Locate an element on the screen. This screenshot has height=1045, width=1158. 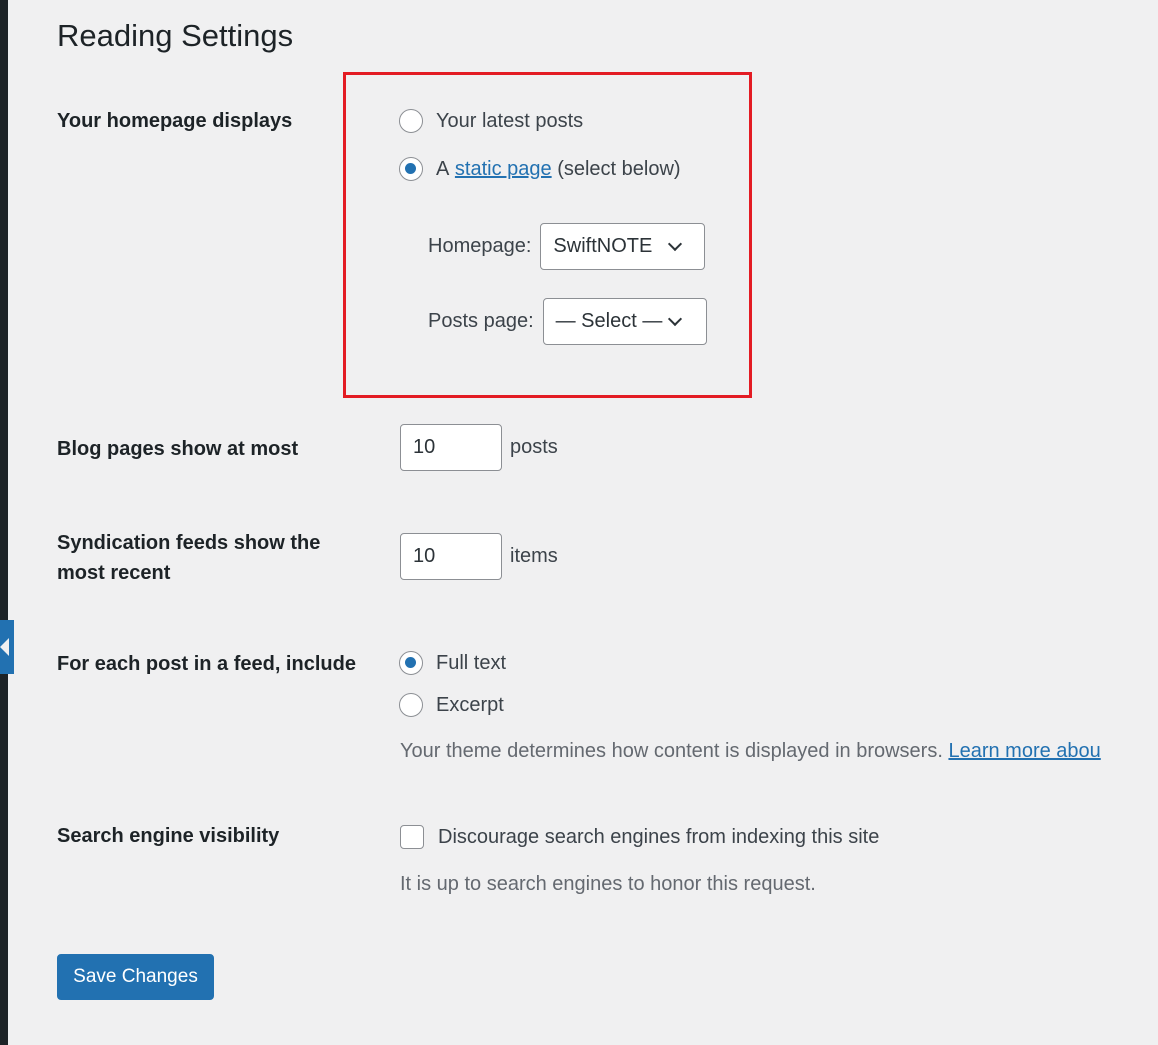
syndication-value: 10 is located at coordinates (424, 556).